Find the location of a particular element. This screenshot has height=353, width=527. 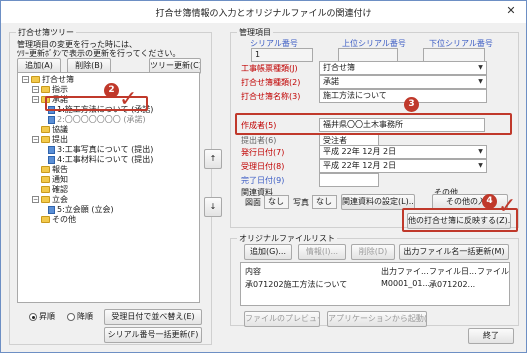

tree-node-label: 2:〇〇〇〇〇〇〇 (承諾) is located at coordinates (101, 119).